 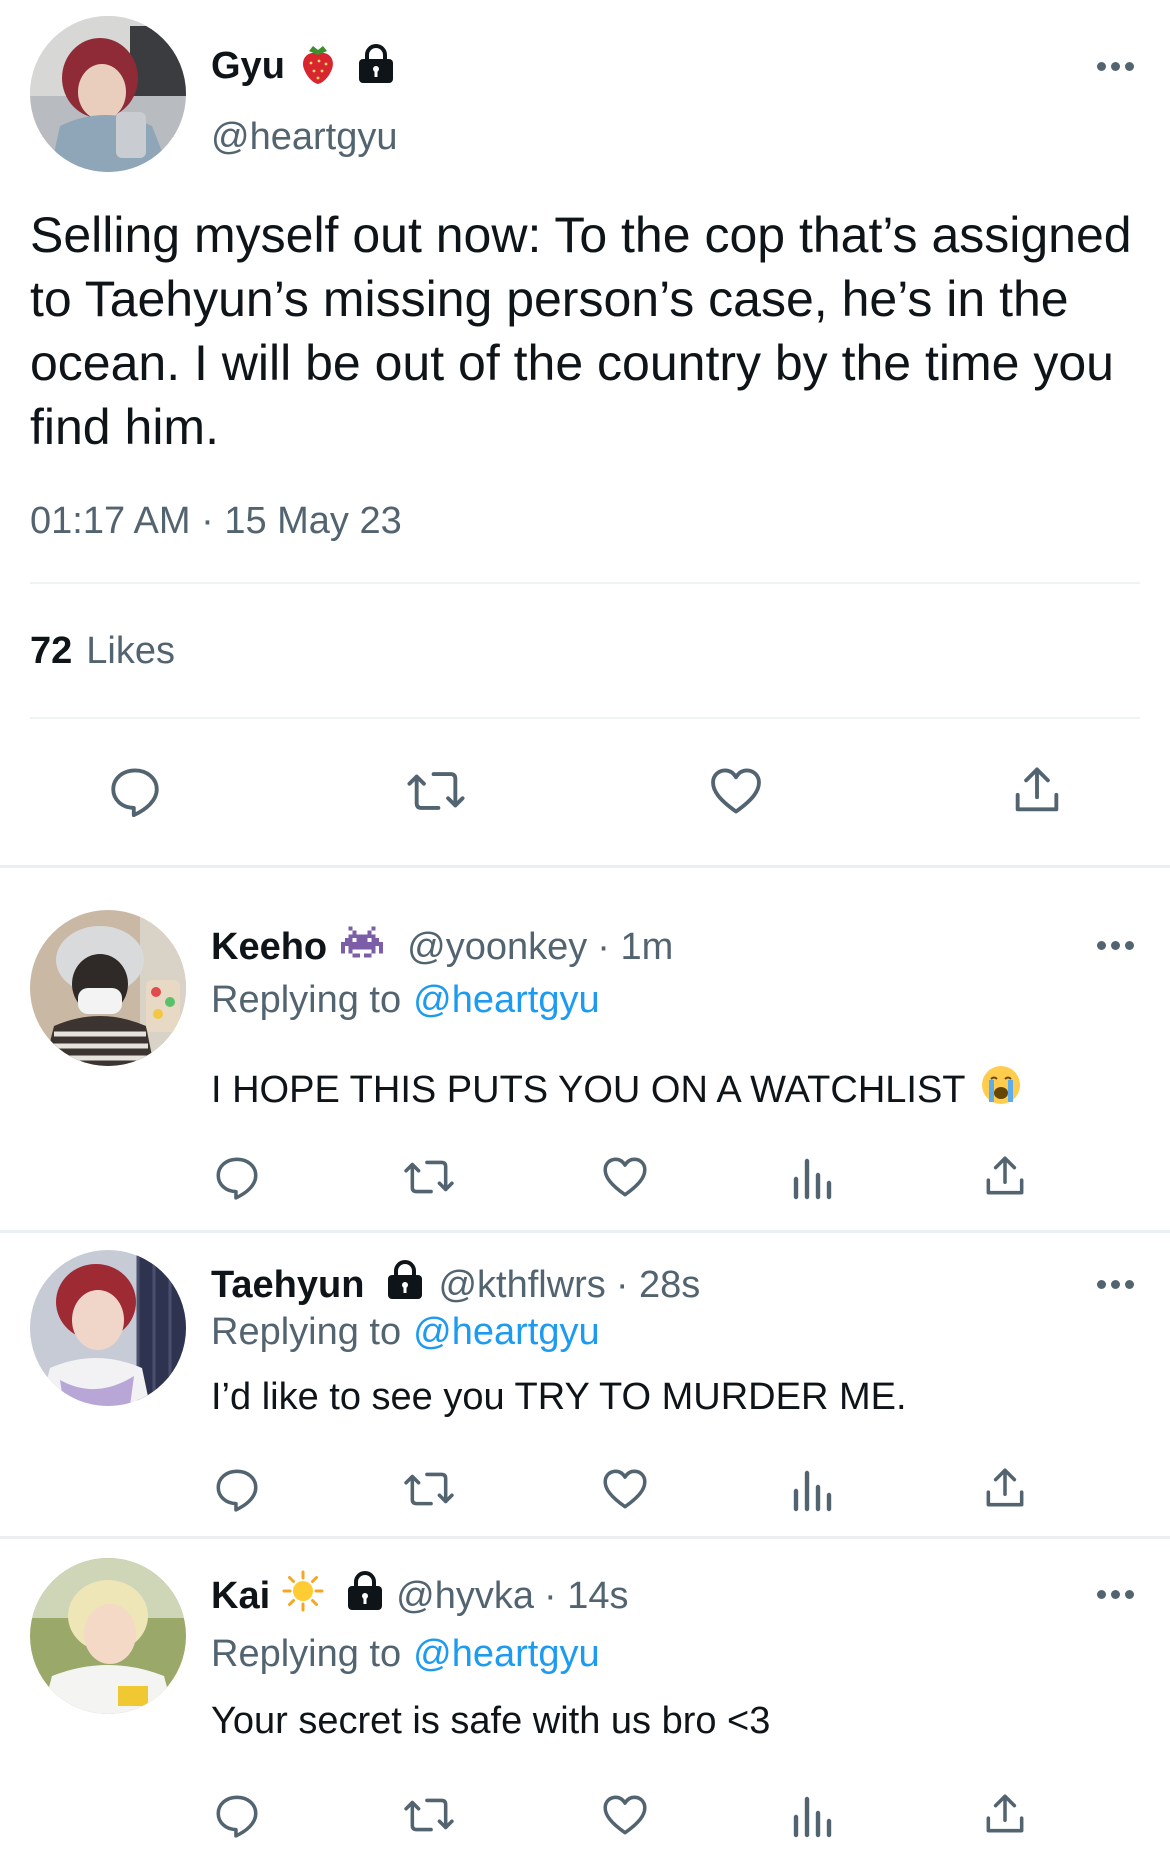 I want to click on reply-handle: @kthflwrs, so click(x=521, y=1285).